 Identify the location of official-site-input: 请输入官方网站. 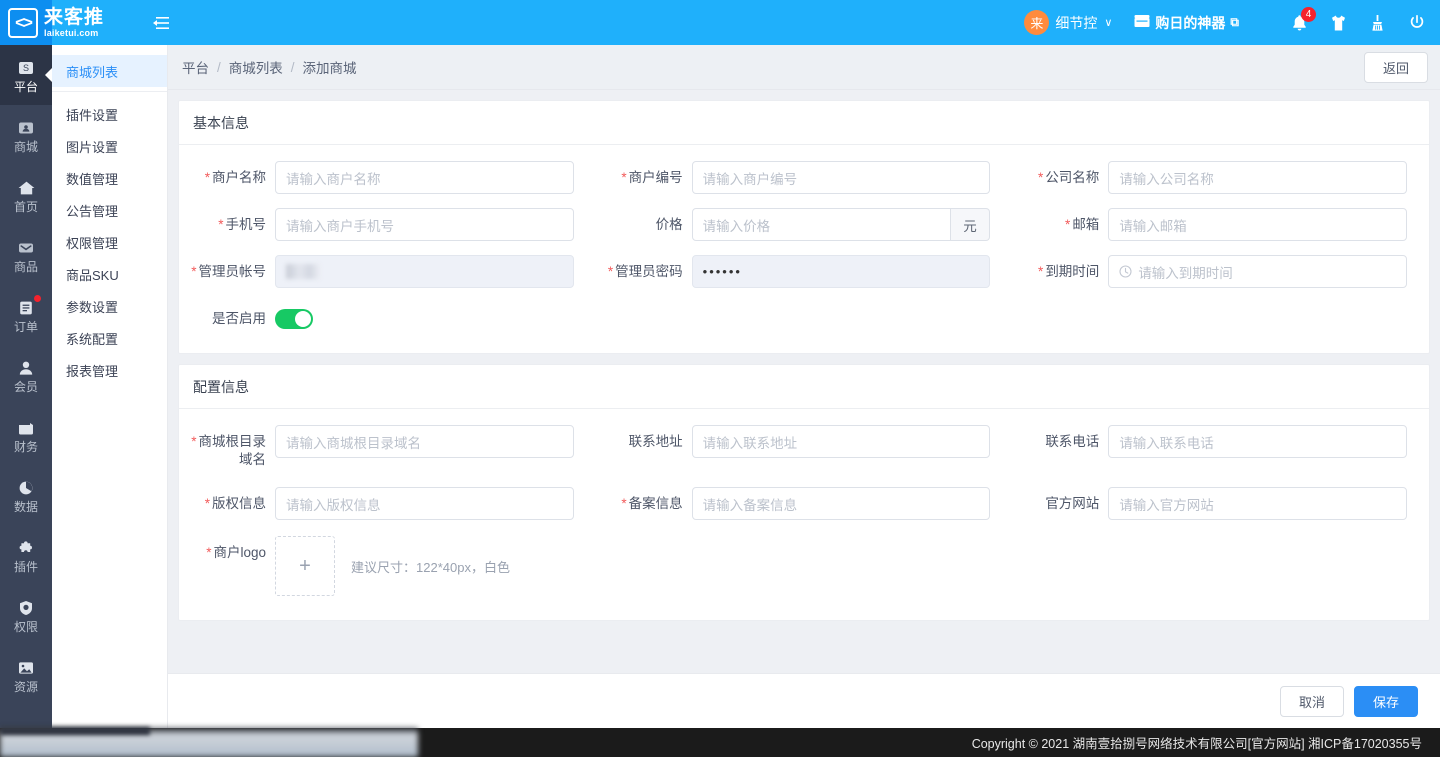
(1257, 503).